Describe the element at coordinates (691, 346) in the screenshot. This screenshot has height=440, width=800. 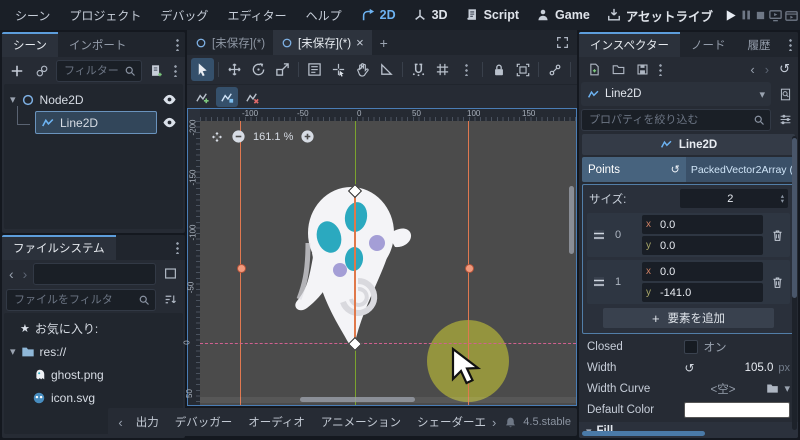
I see `closed-checkbox` at that location.